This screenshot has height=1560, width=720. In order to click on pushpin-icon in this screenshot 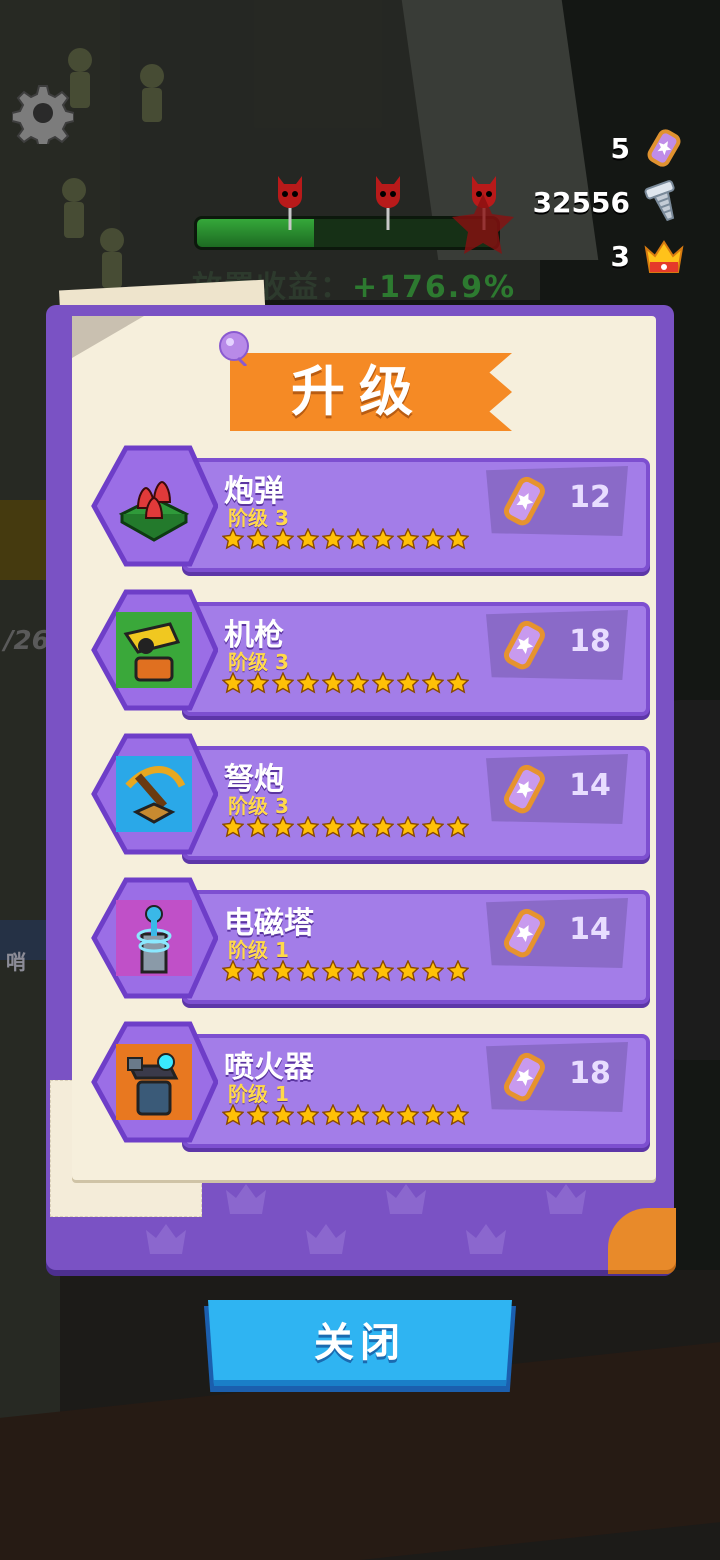, I will do `click(234, 348)`.